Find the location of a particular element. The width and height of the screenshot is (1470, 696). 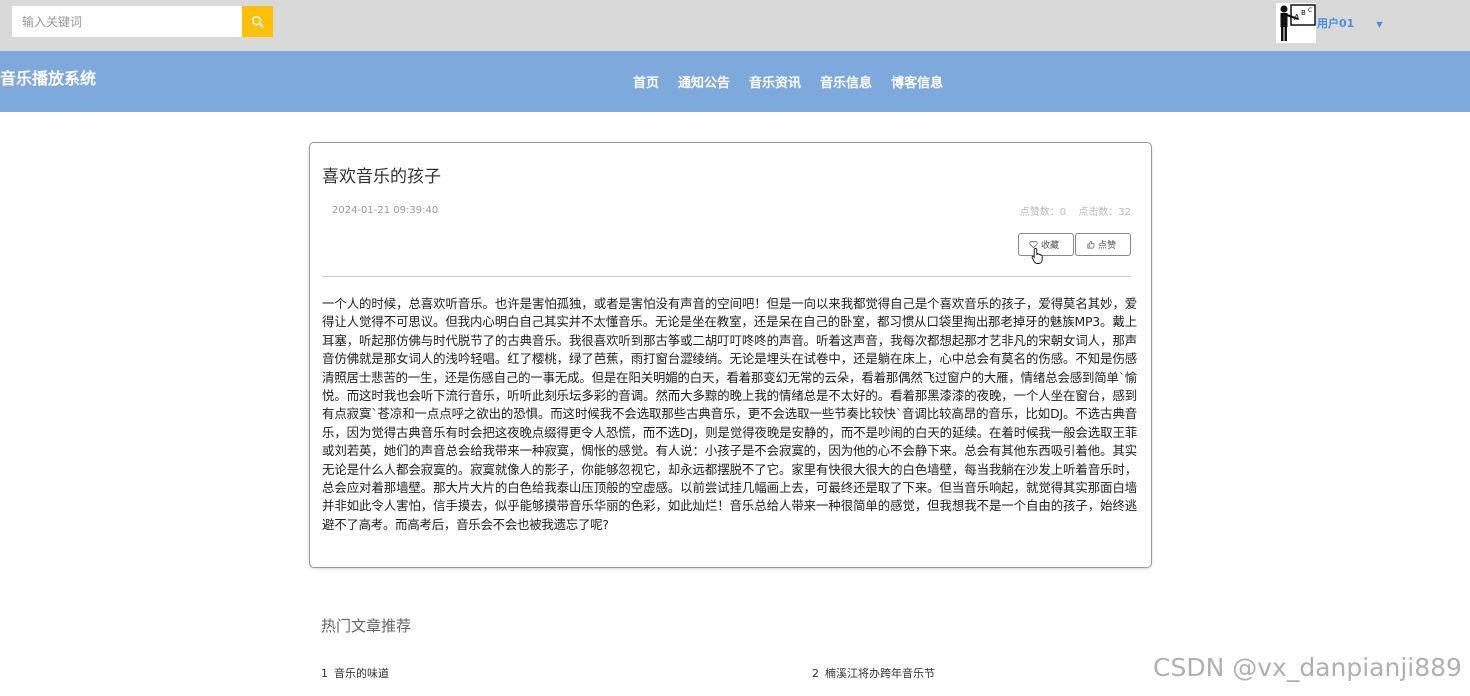

search-button is located at coordinates (257, 21).